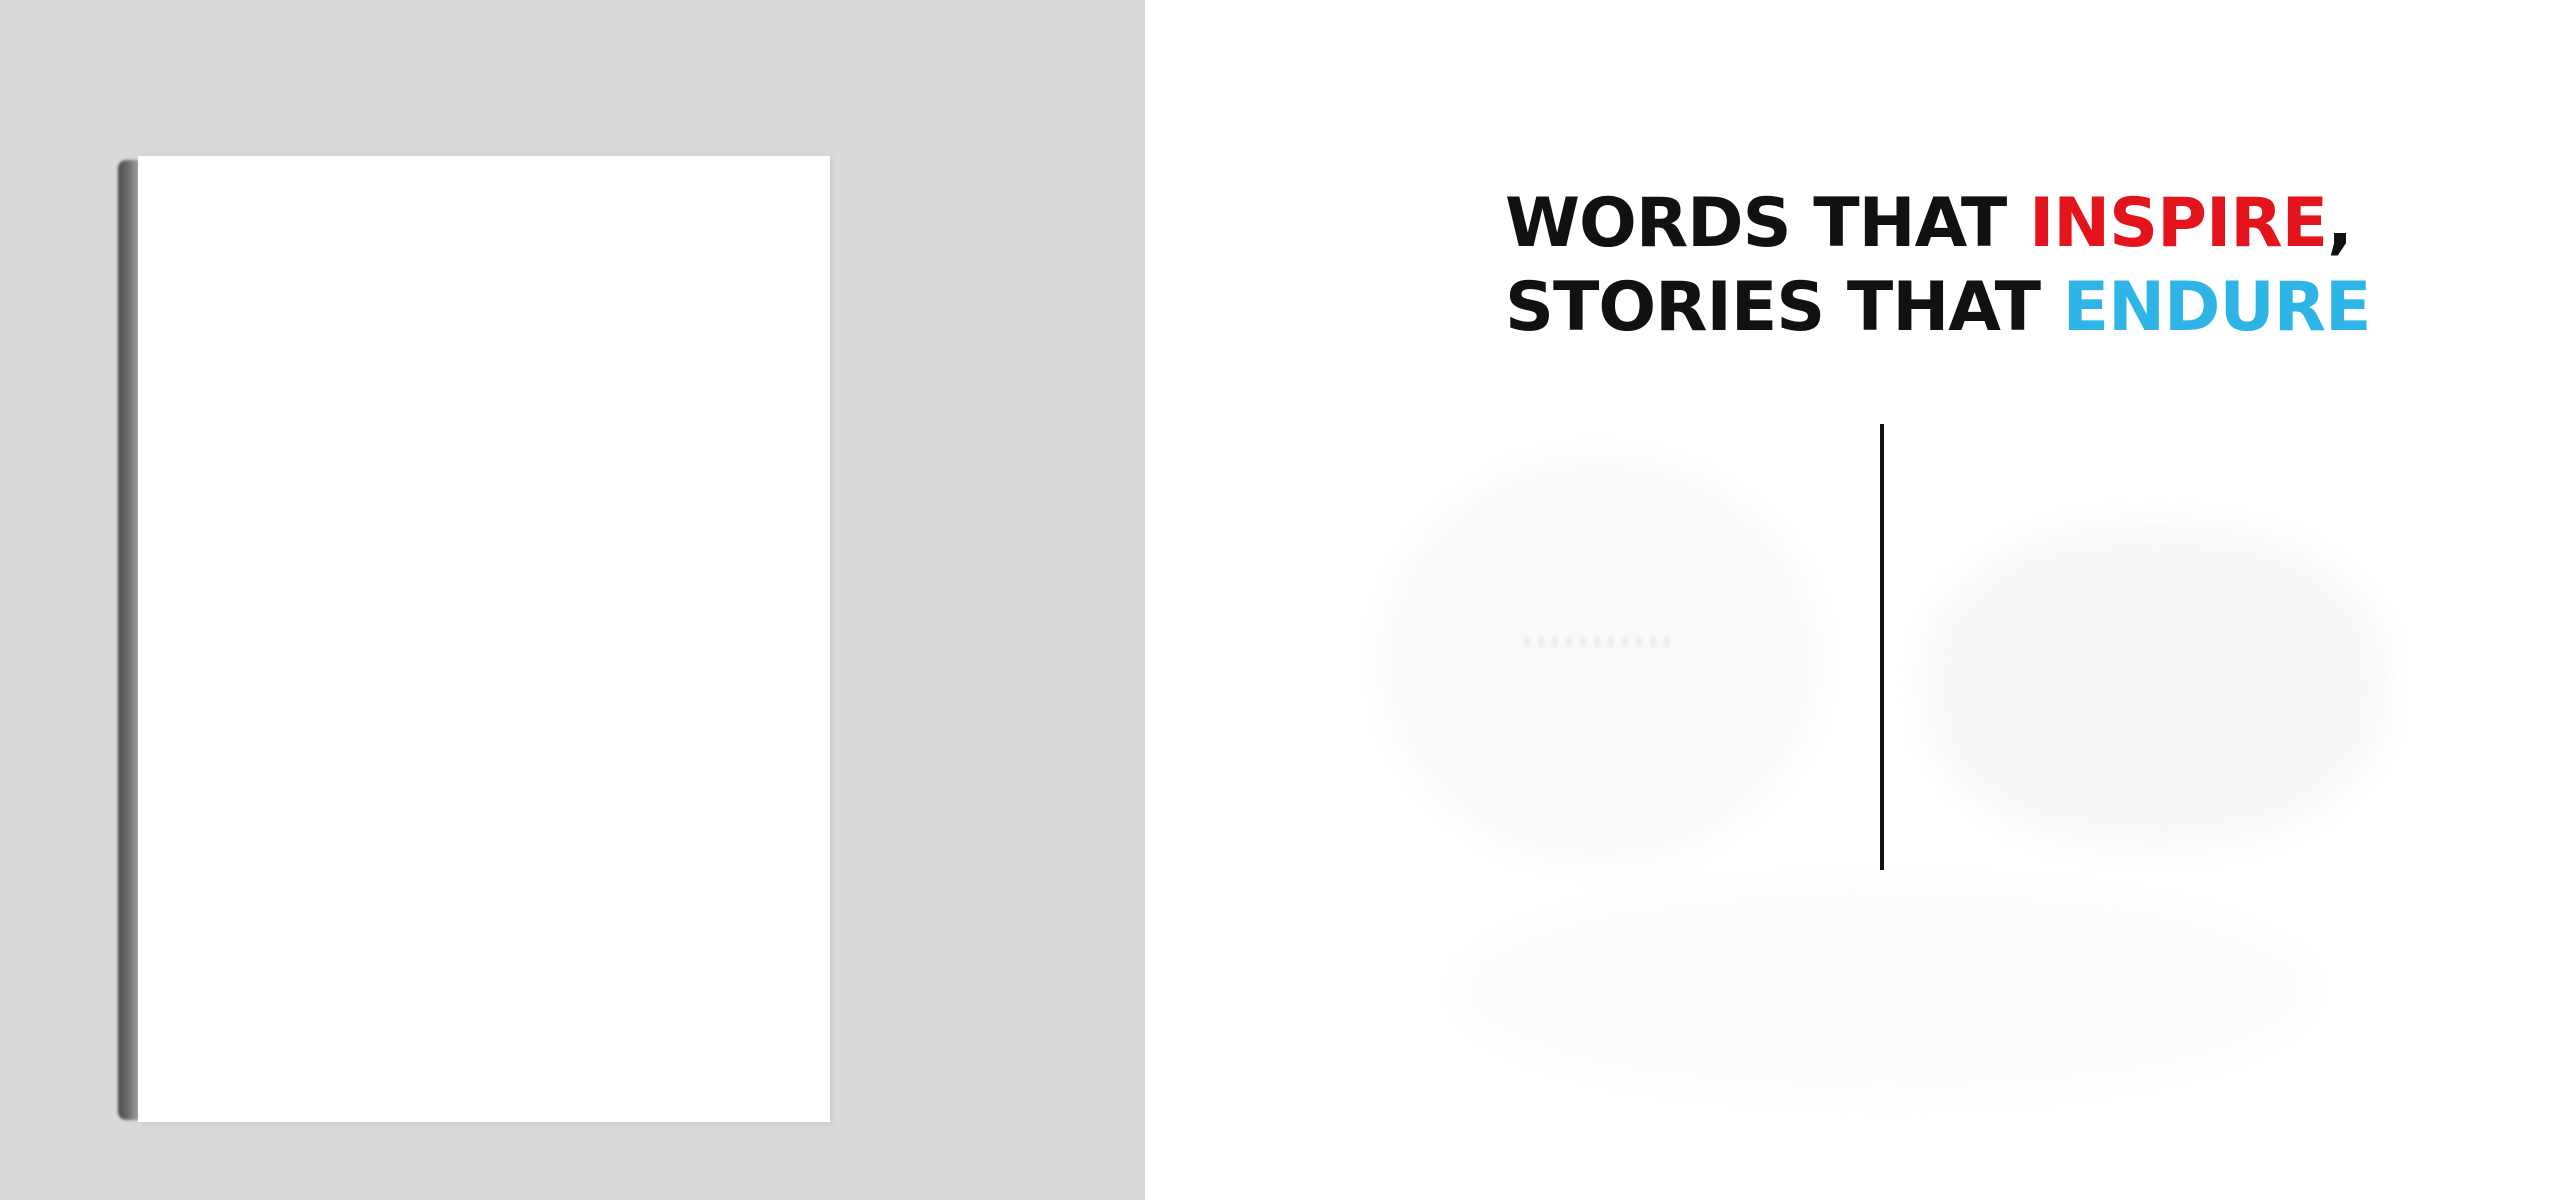 This screenshot has height=1200, width=2560. I want to click on faded-shape-left, so click(1600, 660).